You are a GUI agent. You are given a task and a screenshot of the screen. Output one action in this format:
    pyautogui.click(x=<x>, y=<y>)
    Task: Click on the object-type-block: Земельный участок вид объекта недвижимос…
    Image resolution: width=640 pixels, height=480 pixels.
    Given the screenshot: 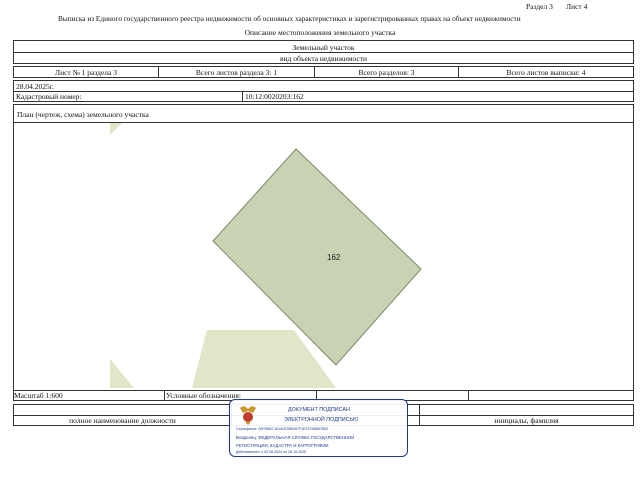 What is the action you would take?
    pyautogui.click(x=323, y=52)
    